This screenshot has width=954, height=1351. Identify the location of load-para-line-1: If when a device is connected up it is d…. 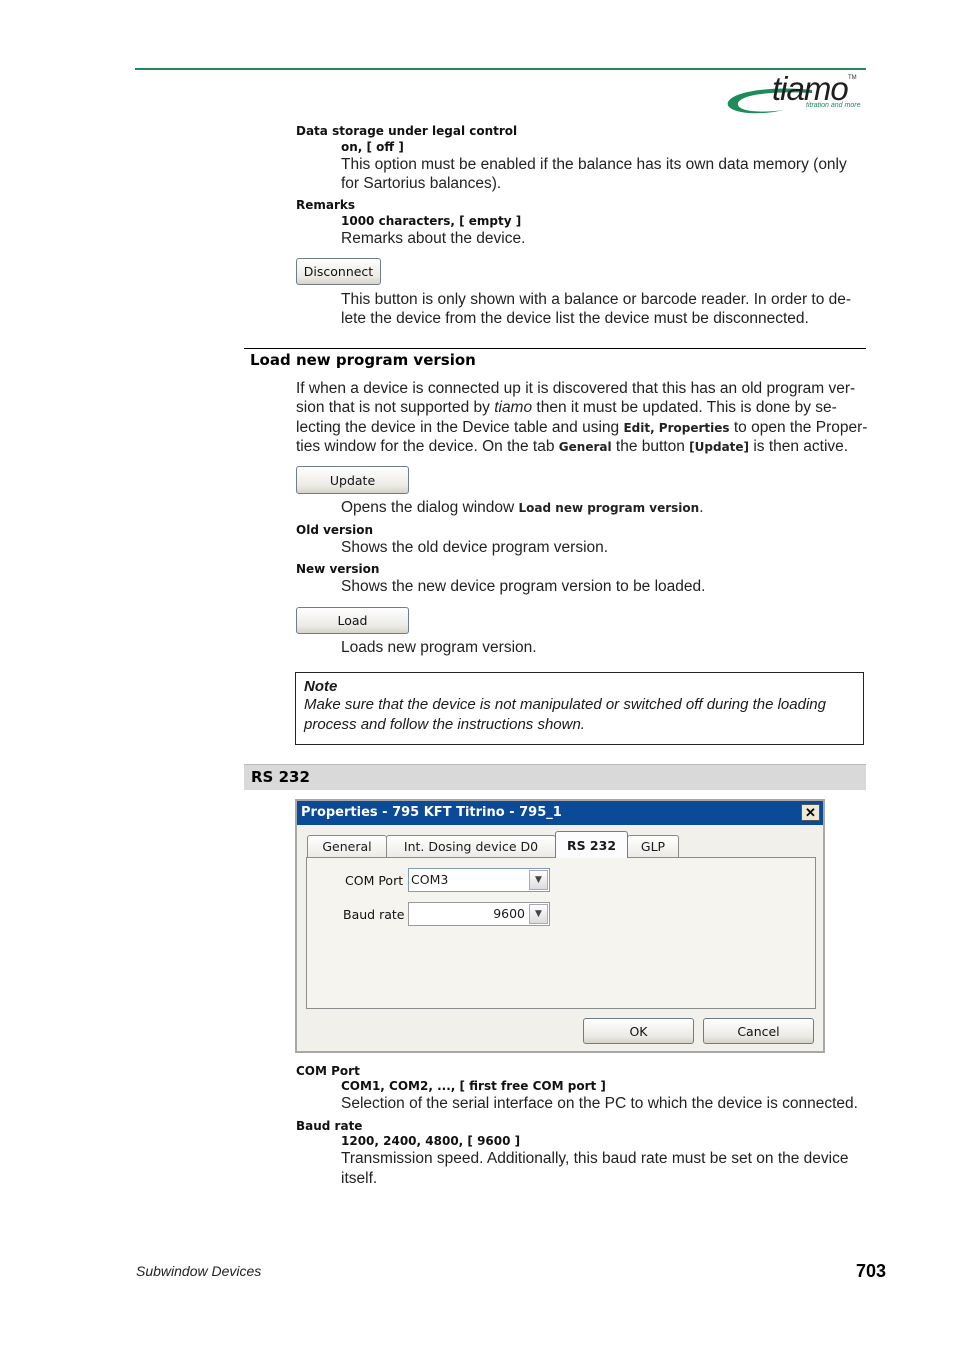
(576, 388).